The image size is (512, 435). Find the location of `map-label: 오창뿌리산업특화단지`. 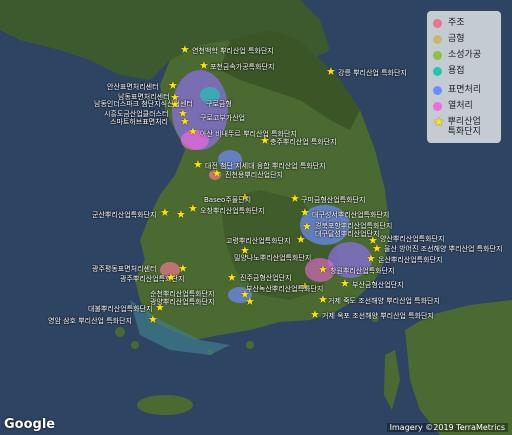

map-label: 오창뿌리산업특화단지 is located at coordinates (232, 211).